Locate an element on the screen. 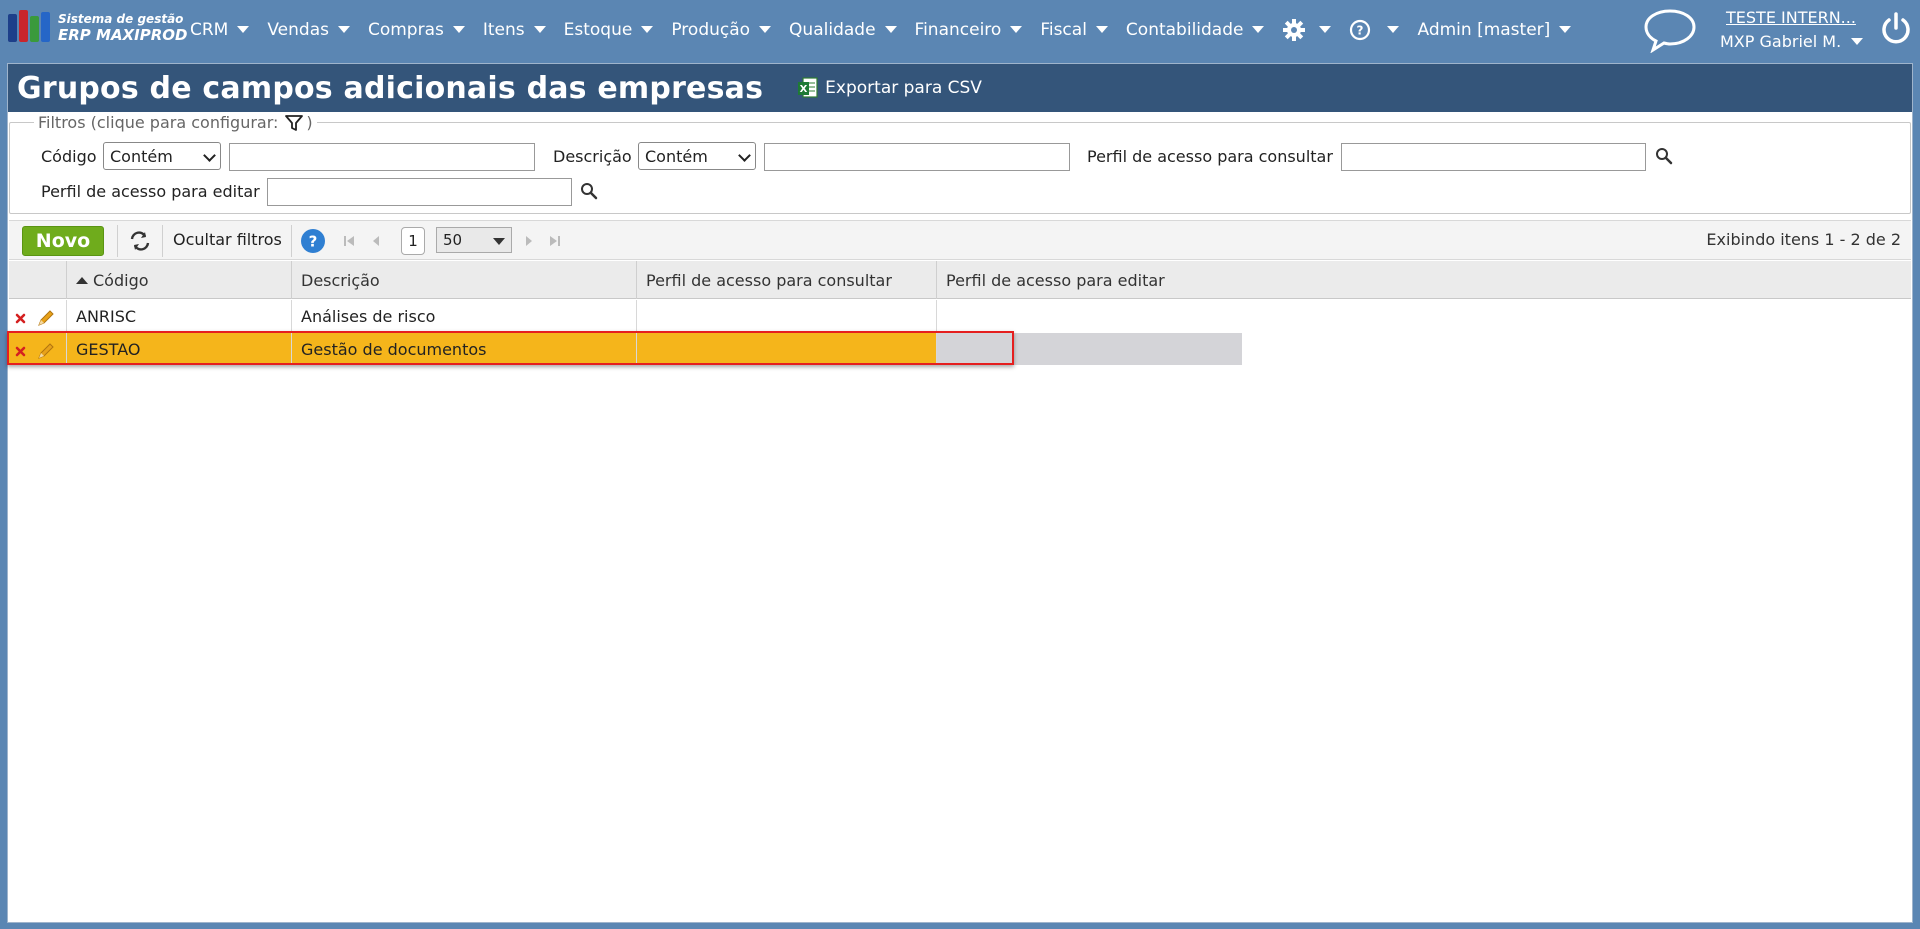 This screenshot has width=1920, height=929. cell-codigo: GESTAO is located at coordinates (179, 349).